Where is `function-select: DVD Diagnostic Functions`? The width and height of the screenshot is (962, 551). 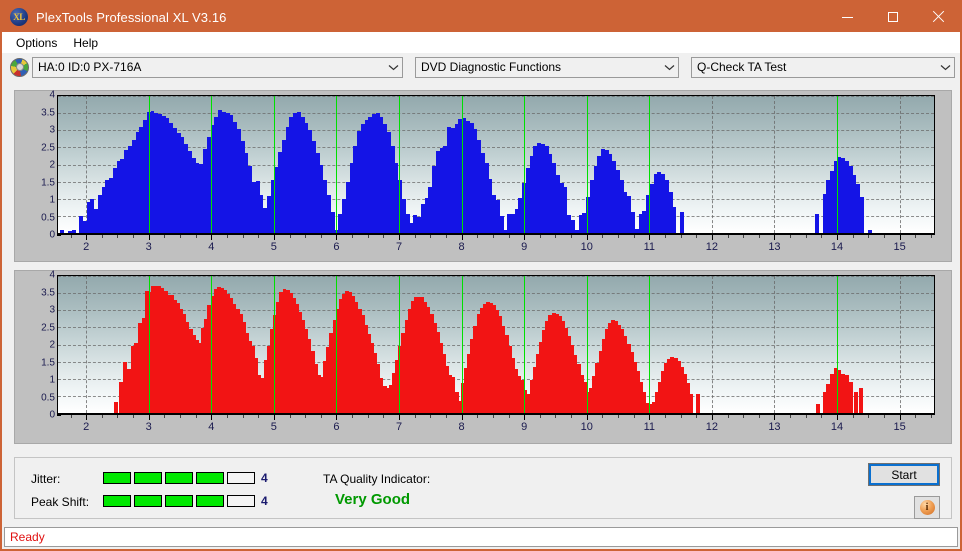
function-select: DVD Diagnostic Functions is located at coordinates (547, 67).